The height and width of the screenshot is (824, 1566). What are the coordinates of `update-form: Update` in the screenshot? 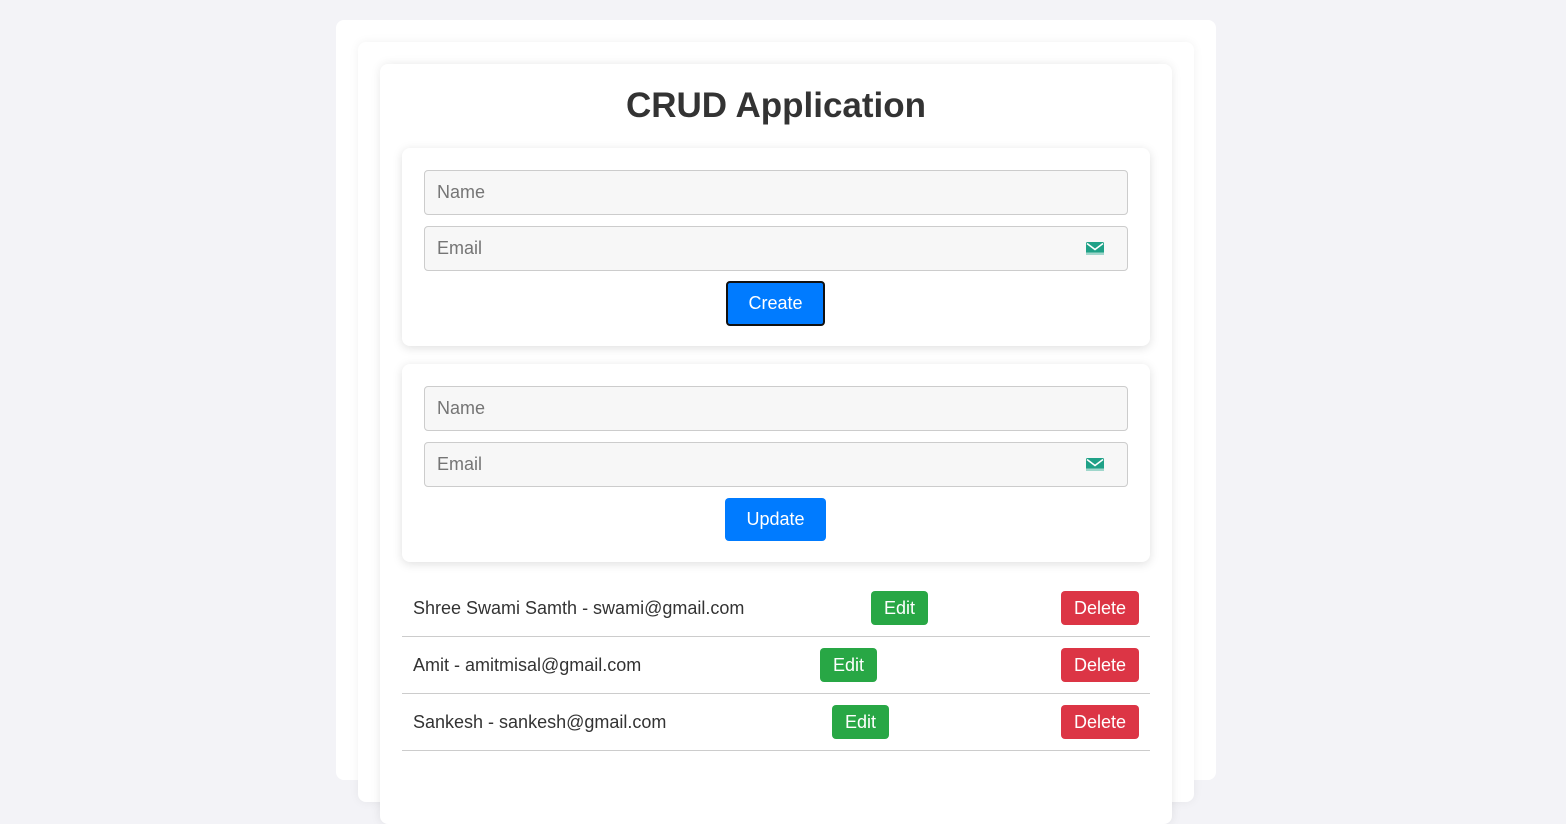 It's located at (776, 463).